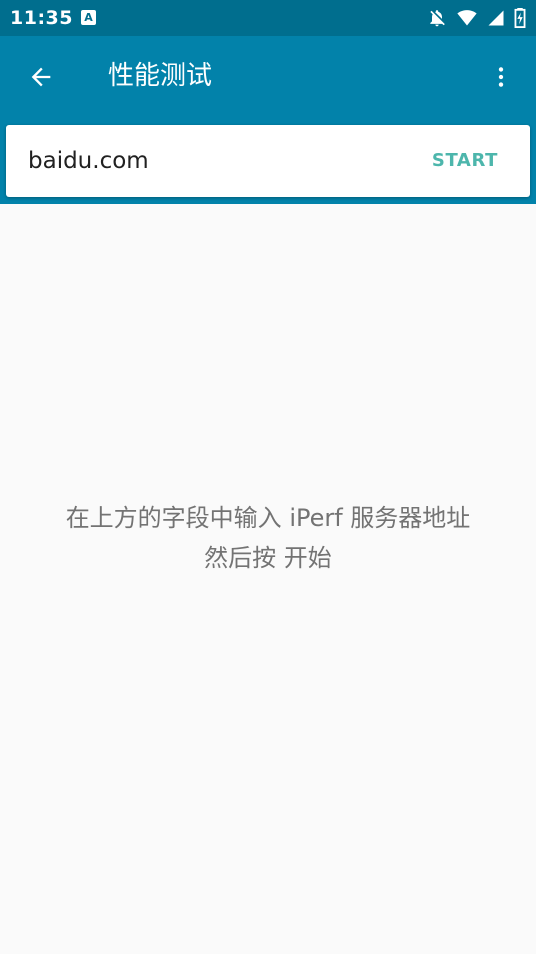  Describe the element at coordinates (41, 18) in the screenshot. I see `status-time: 11:35` at that location.